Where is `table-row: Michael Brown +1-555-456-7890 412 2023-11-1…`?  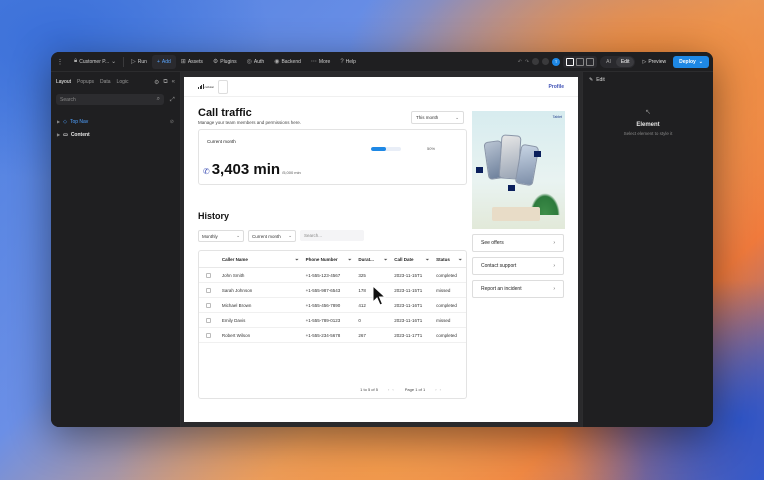
table-row: Michael Brown +1-555-456-7890 412 2023-11-1… is located at coordinates (332, 305).